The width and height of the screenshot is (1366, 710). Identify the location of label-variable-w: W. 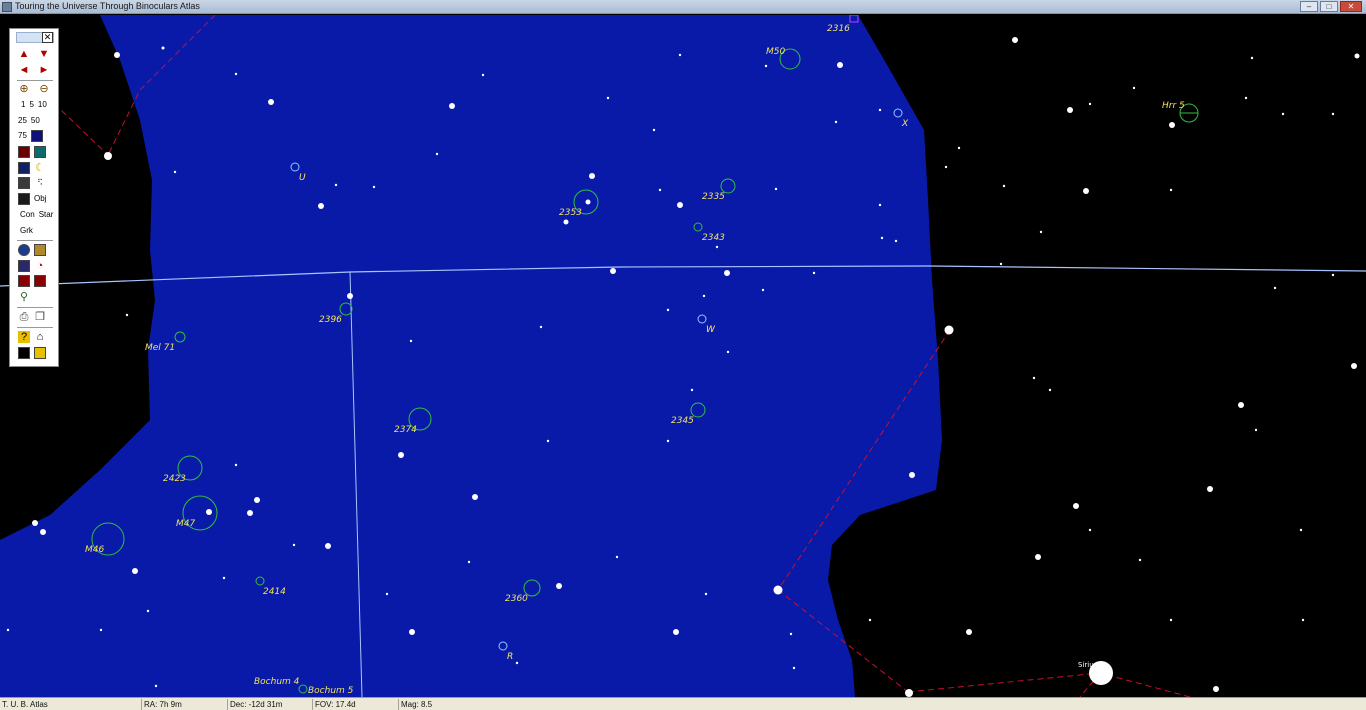
(711, 330).